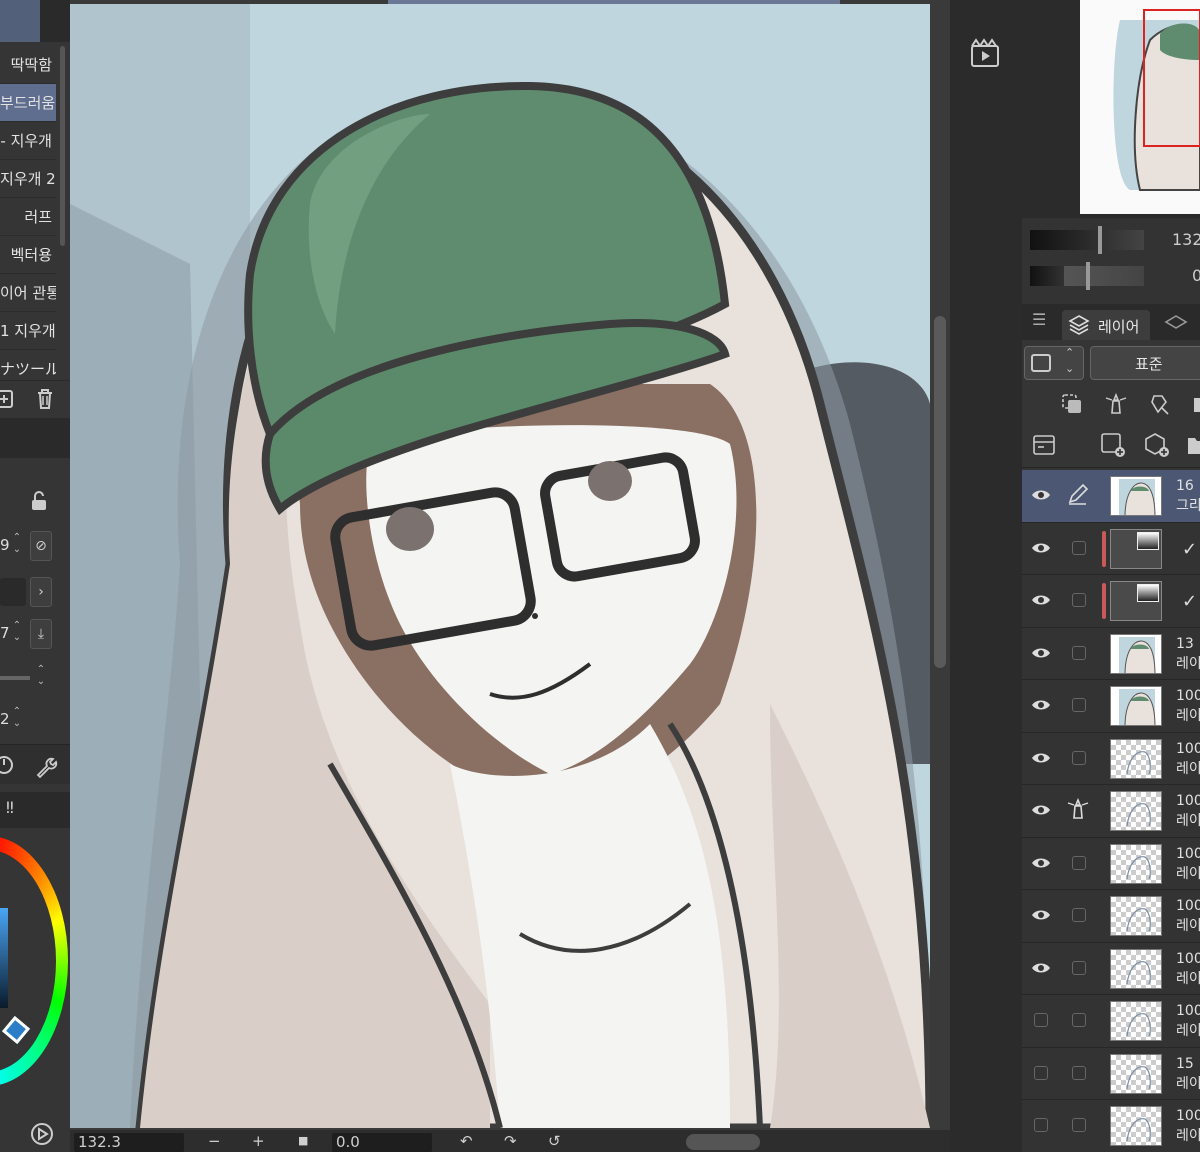 Image resolution: width=1200 pixels, height=1152 pixels. I want to click on blend-mode-select: 표준, so click(1145, 363).